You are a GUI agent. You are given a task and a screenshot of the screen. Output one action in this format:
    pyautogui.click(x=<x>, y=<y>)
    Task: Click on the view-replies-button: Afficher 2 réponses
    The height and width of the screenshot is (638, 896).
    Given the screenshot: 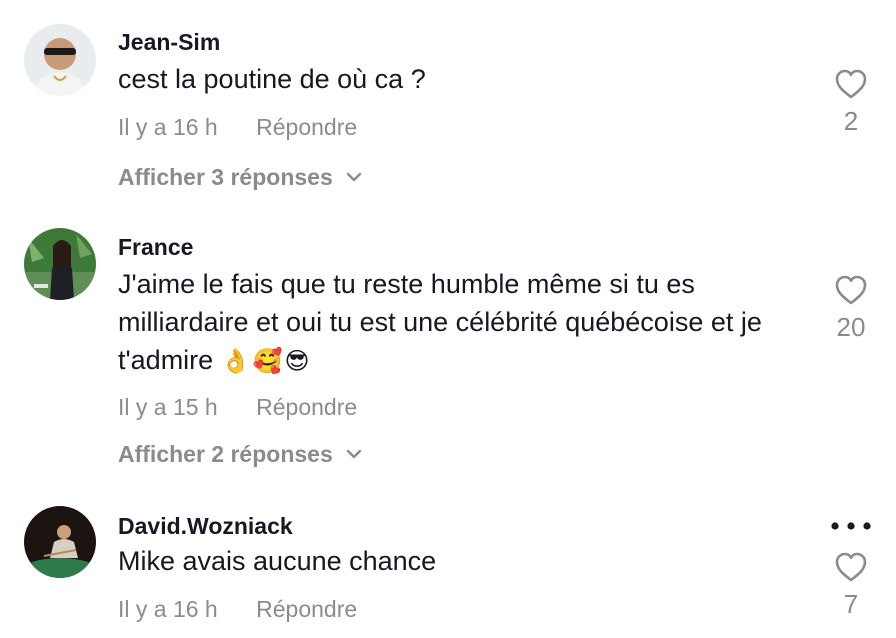 What is the action you would take?
    pyautogui.click(x=240, y=454)
    